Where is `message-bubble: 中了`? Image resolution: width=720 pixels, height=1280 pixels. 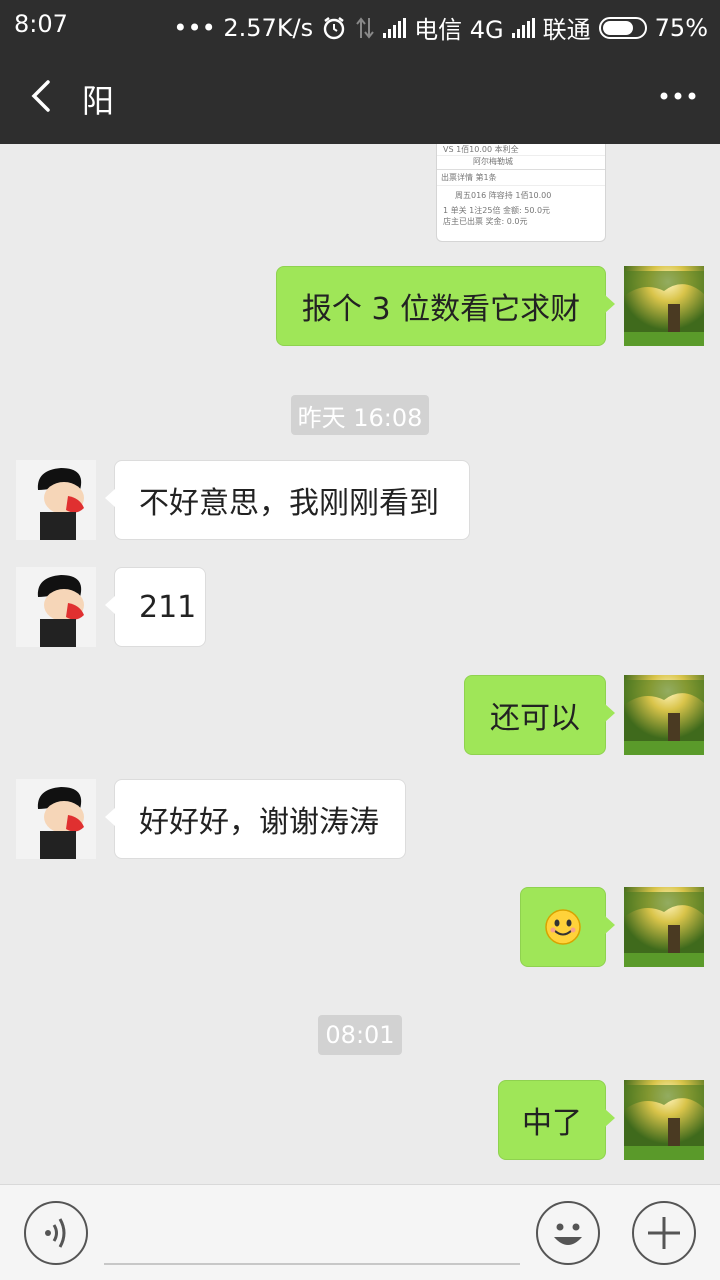
message-bubble: 中了 is located at coordinates (556, 1120).